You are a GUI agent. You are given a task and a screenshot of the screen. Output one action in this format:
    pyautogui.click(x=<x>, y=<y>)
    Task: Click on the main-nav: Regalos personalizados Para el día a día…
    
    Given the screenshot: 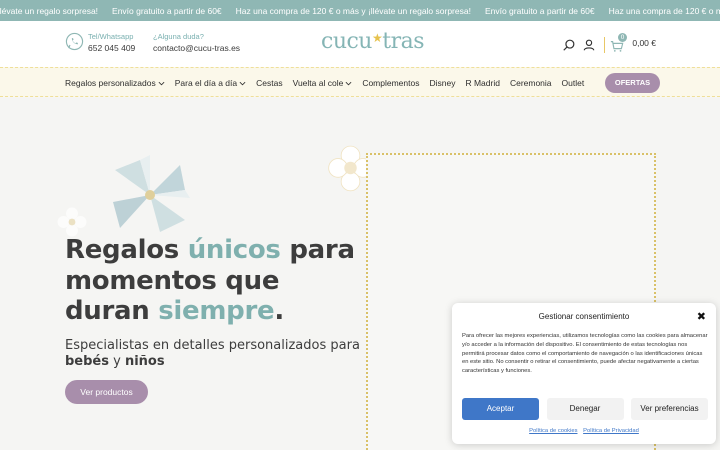 What is the action you would take?
    pyautogui.click(x=360, y=82)
    